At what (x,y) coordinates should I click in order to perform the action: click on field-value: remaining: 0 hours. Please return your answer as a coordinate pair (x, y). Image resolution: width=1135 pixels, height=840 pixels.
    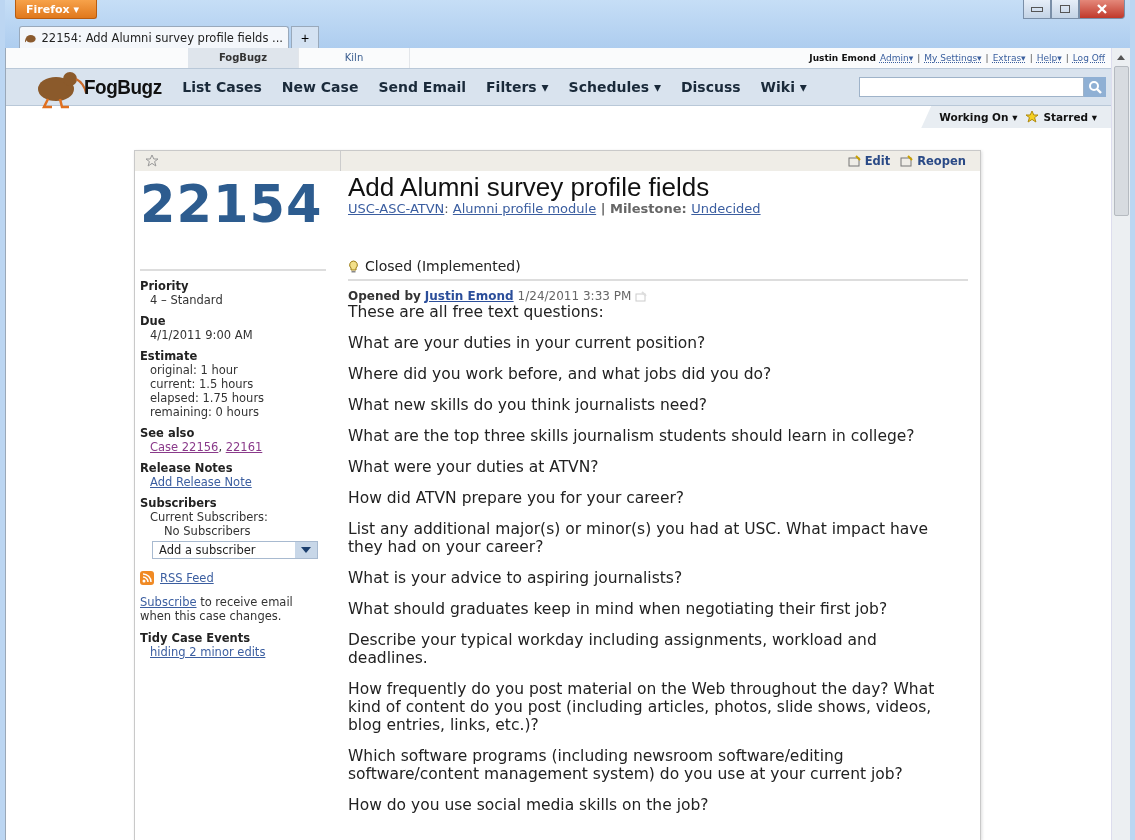
    Looking at the image, I should click on (204, 412).